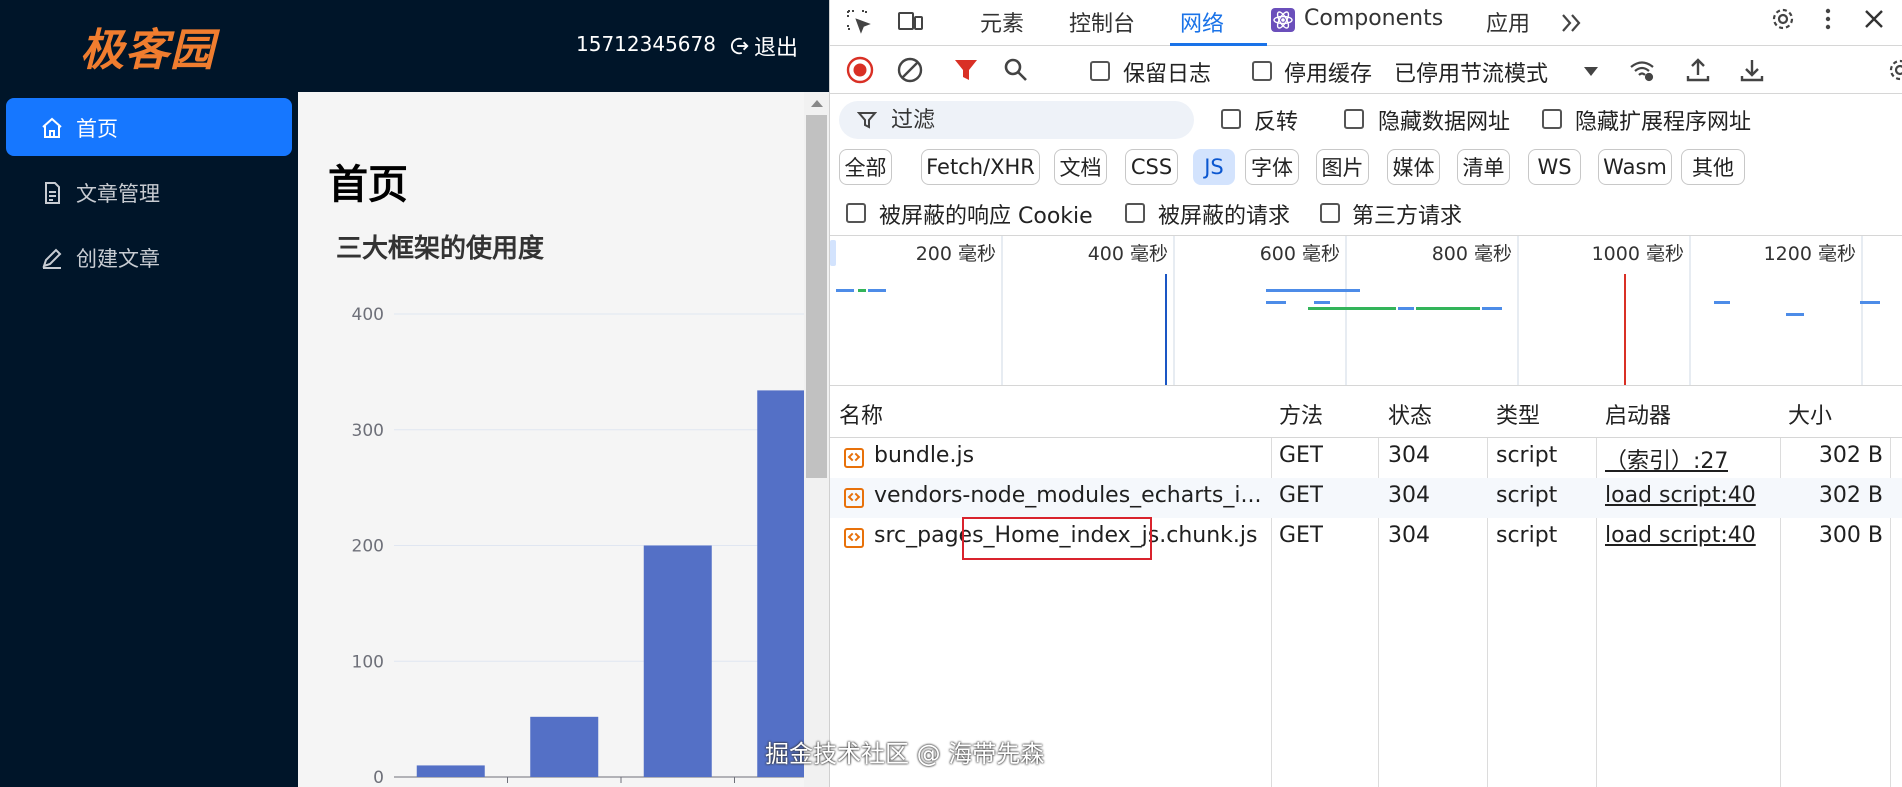 The image size is (1902, 787). I want to click on type-filter-ws: WS, so click(1554, 167).